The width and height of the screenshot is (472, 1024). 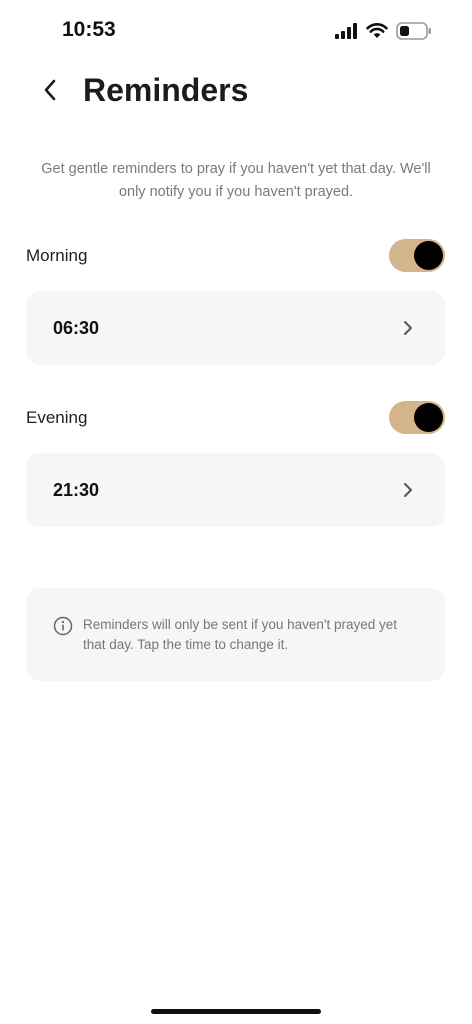 What do you see at coordinates (76, 490) in the screenshot?
I see `evening-time-value: 21:30` at bounding box center [76, 490].